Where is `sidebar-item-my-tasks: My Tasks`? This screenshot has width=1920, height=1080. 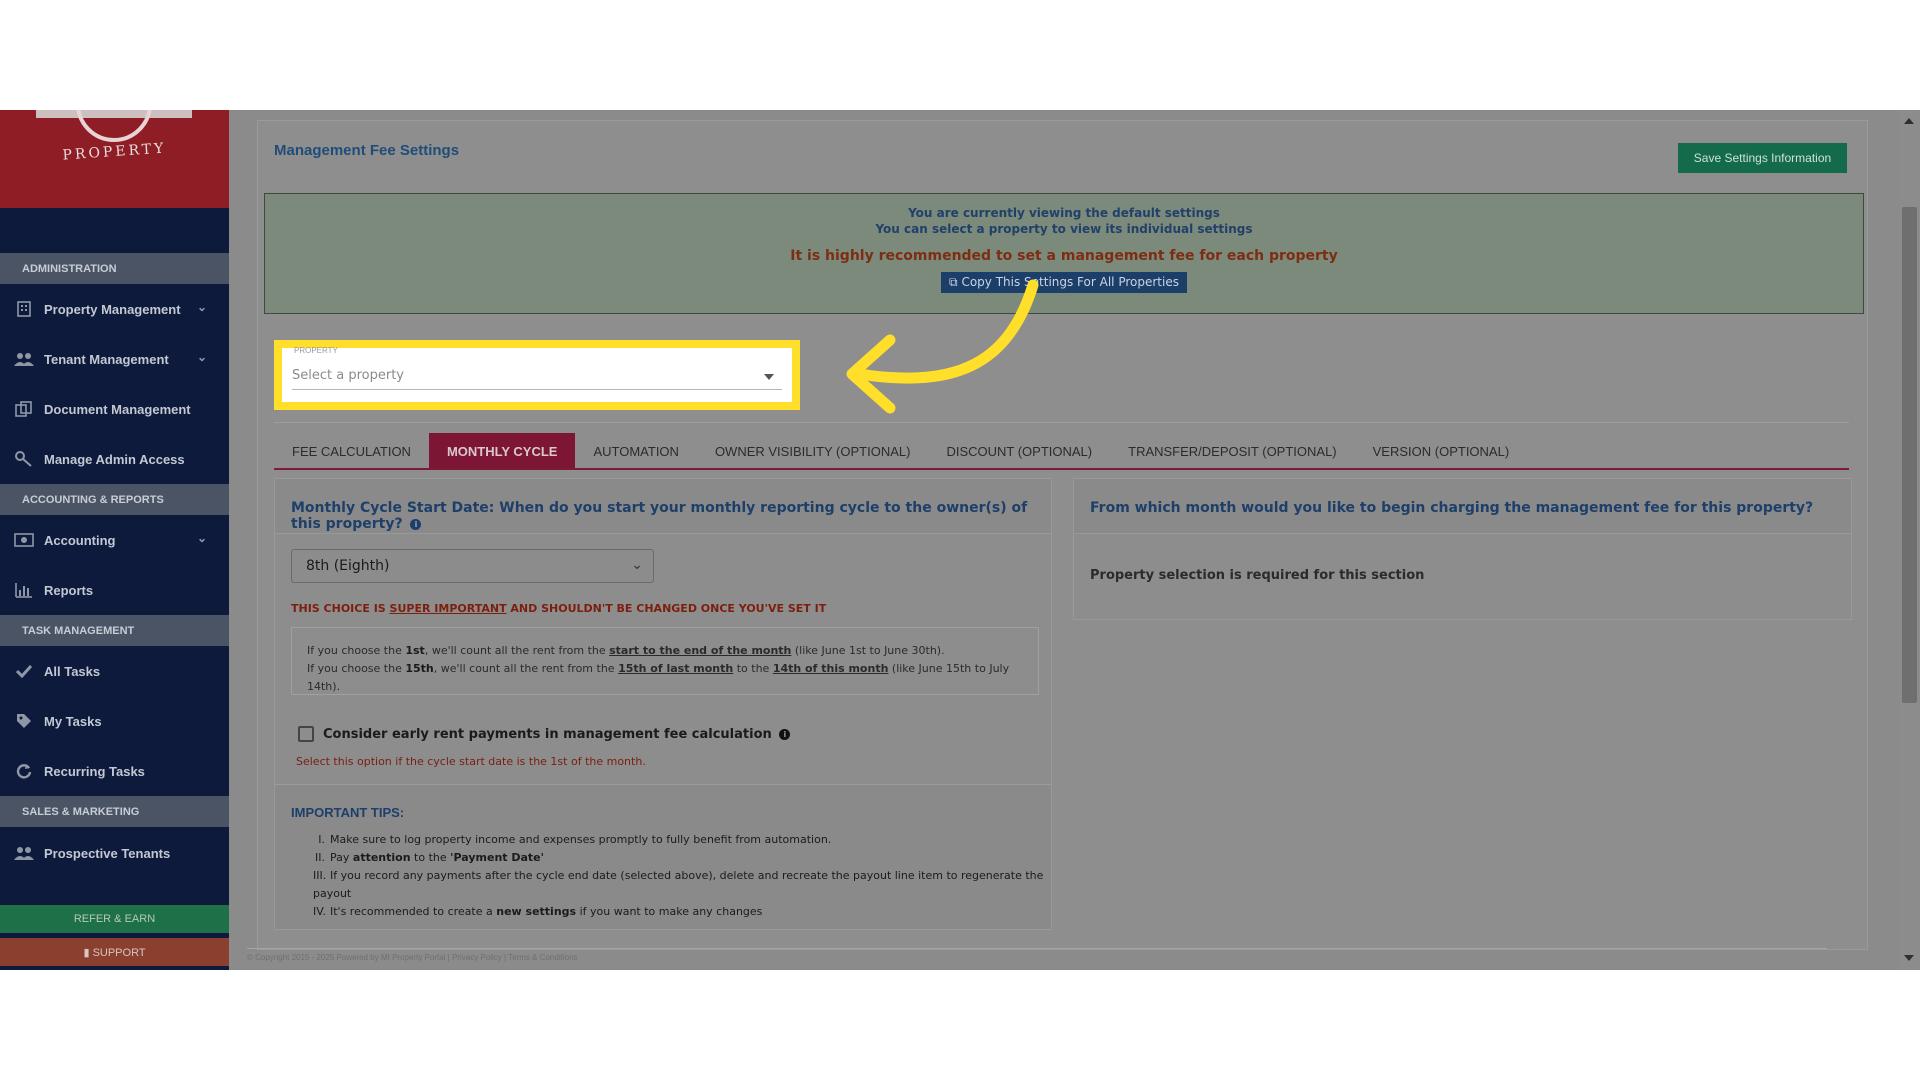 sidebar-item-my-tasks: My Tasks is located at coordinates (114, 721).